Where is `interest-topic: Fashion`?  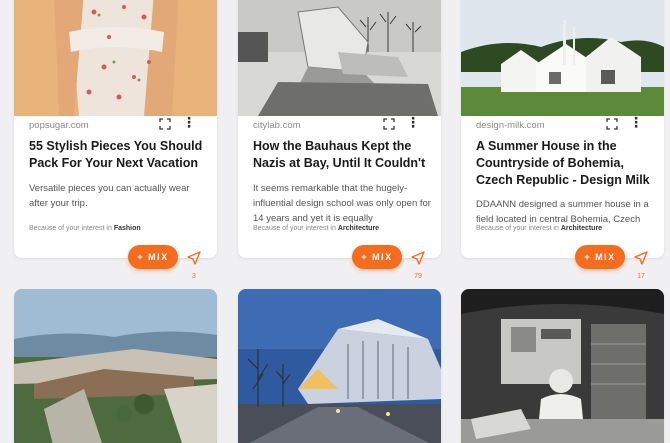
interest-topic: Fashion is located at coordinates (127, 228).